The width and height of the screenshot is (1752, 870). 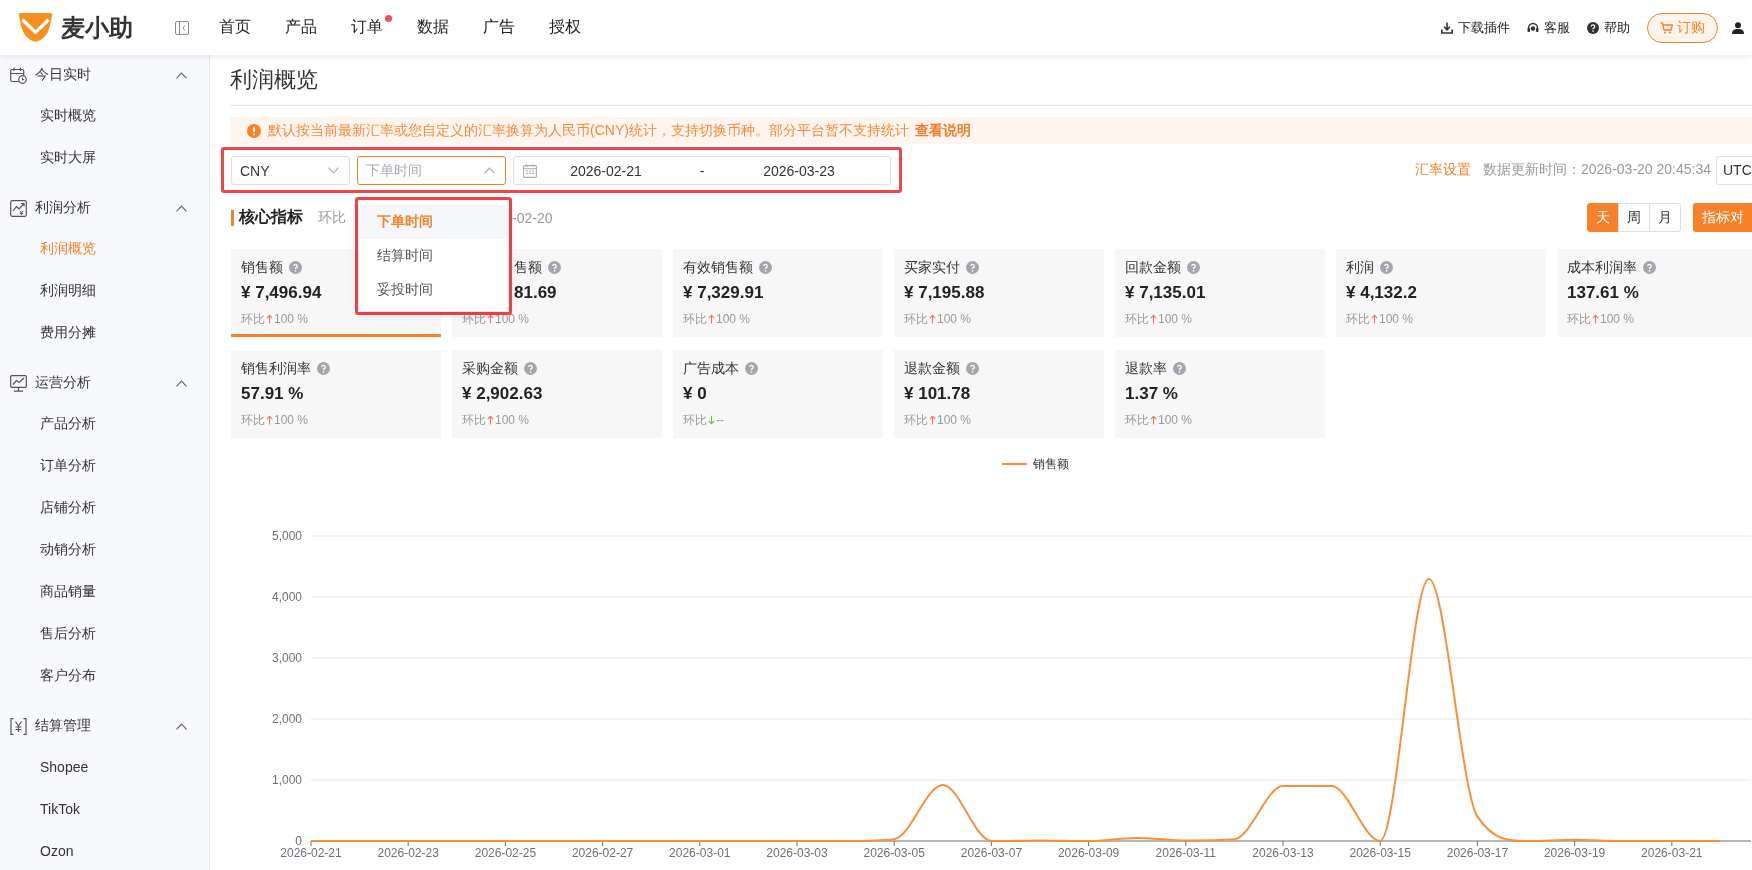 What do you see at coordinates (1602, 267) in the screenshot?
I see `metric-label: 成本利润率` at bounding box center [1602, 267].